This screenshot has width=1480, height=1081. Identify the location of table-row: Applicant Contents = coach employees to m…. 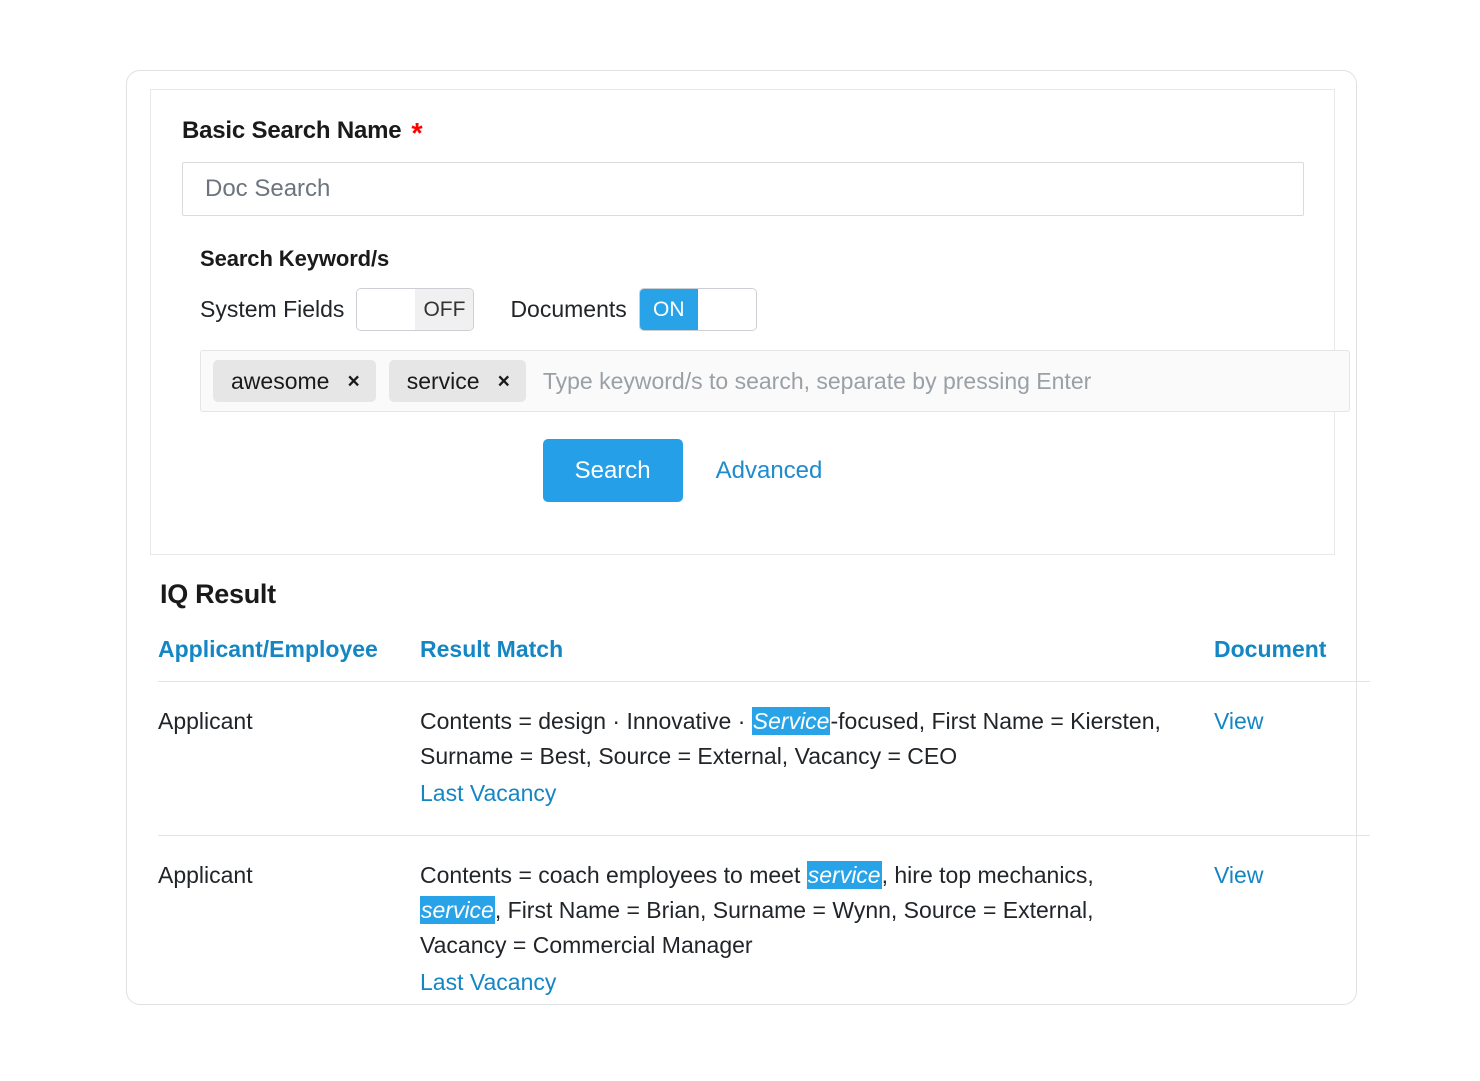
(764, 929).